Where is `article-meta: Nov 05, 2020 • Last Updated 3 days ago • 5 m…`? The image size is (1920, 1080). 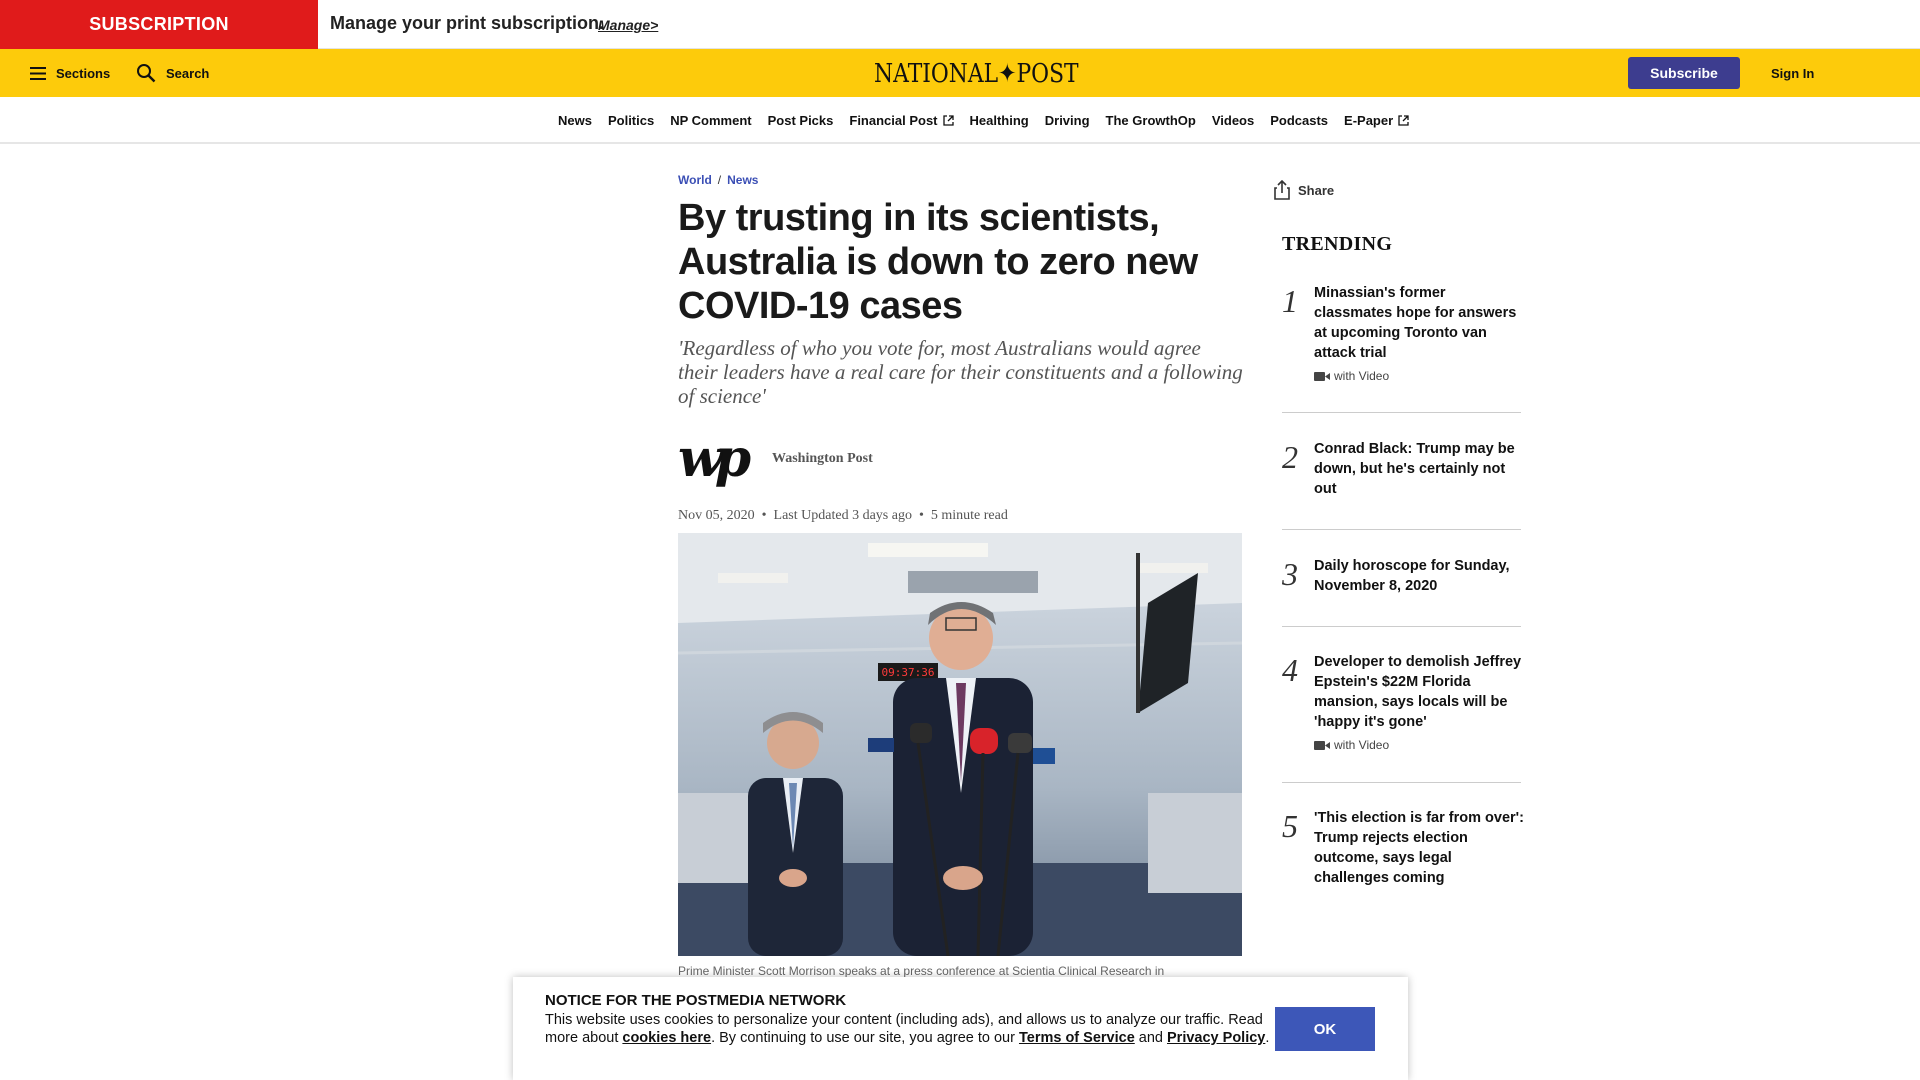
article-meta: Nov 05, 2020 • Last Updated 3 days ago • 5 m… is located at coordinates (843, 516).